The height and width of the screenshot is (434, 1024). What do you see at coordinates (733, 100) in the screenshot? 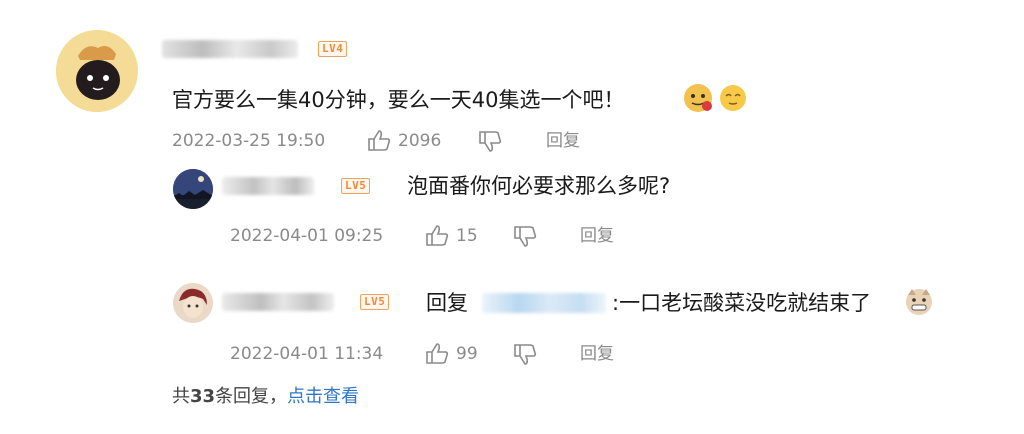
I see `sleepy-smile-emoji-icon` at bounding box center [733, 100].